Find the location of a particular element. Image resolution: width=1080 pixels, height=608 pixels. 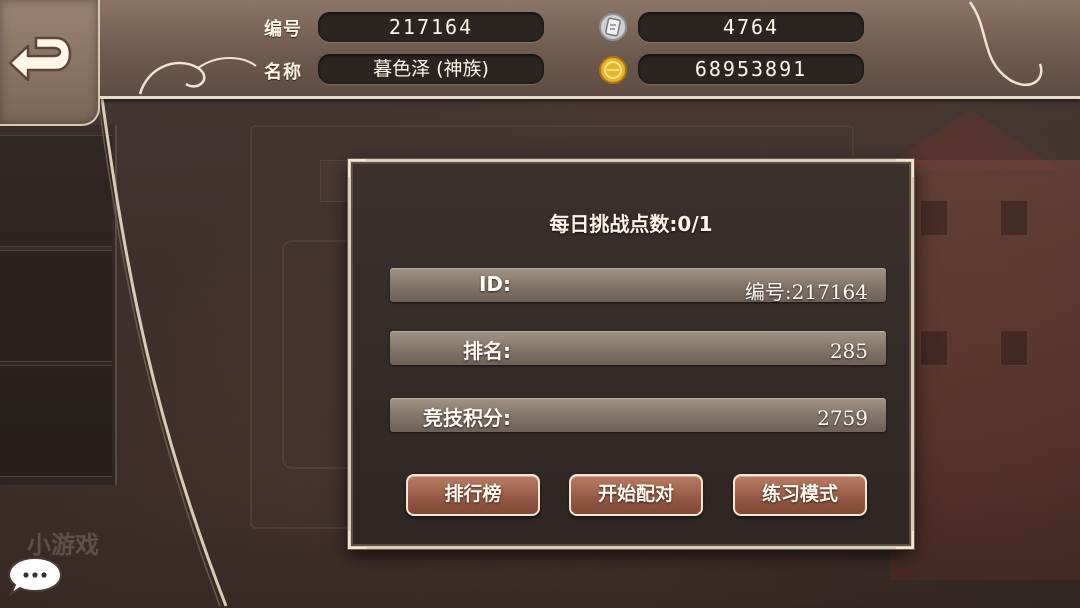

back-button is located at coordinates (50, 63).